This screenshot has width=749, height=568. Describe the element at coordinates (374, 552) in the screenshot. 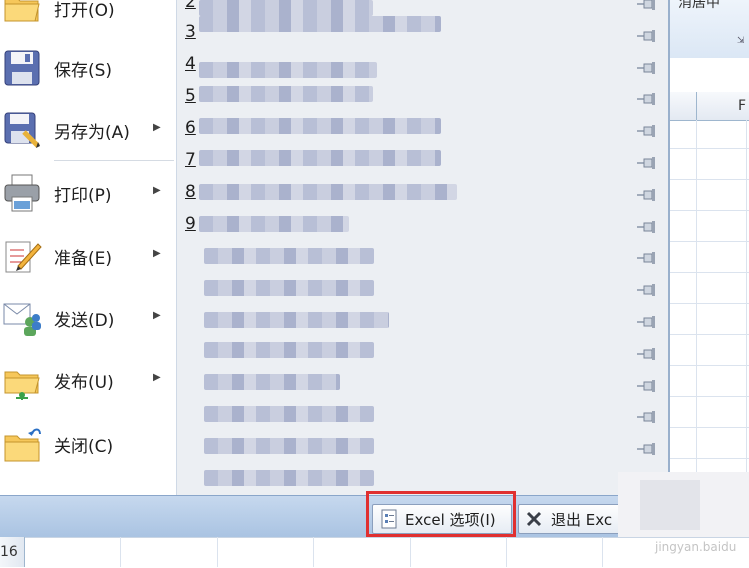

I see `sheet-row` at that location.